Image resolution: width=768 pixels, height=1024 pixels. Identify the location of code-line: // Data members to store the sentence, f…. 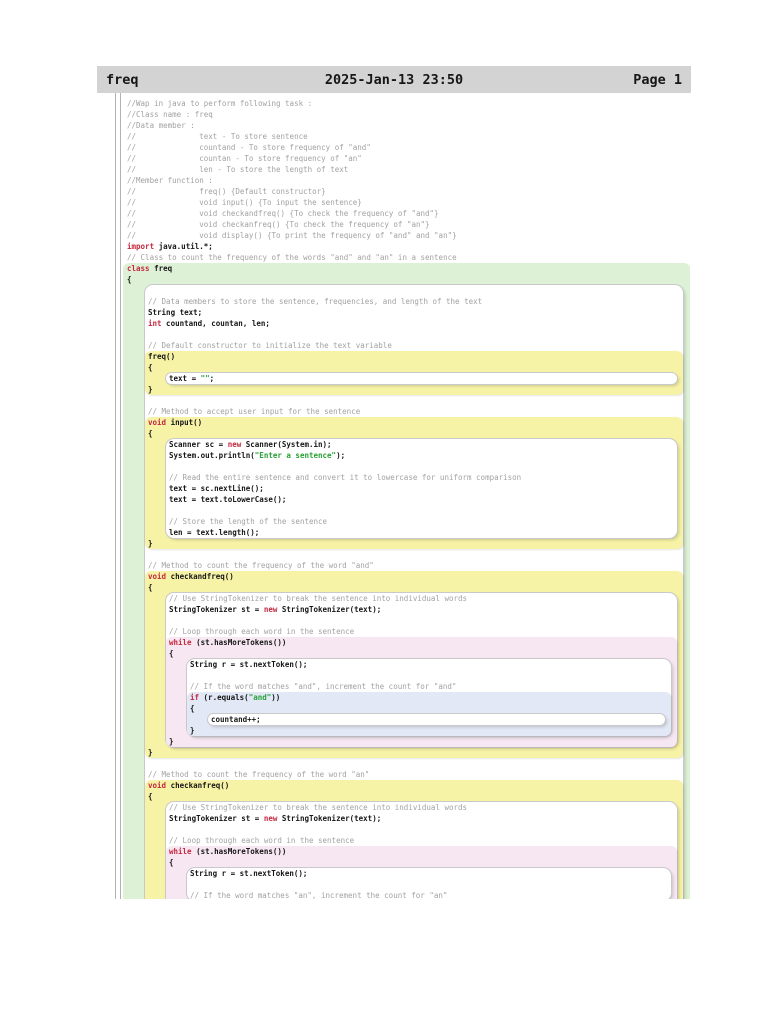
(414, 301).